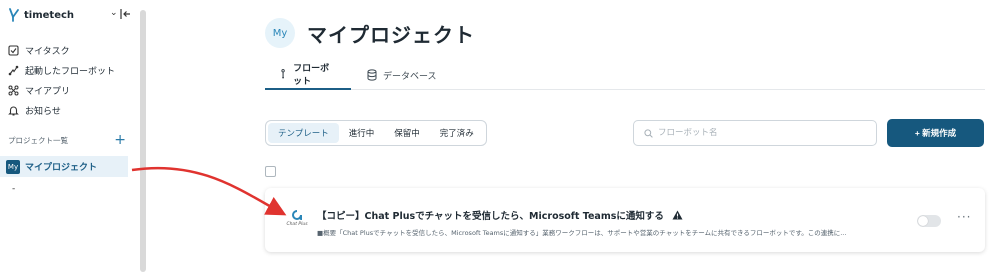 This screenshot has height=272, width=1000. Describe the element at coordinates (758, 133) in the screenshot. I see `search-input` at that location.